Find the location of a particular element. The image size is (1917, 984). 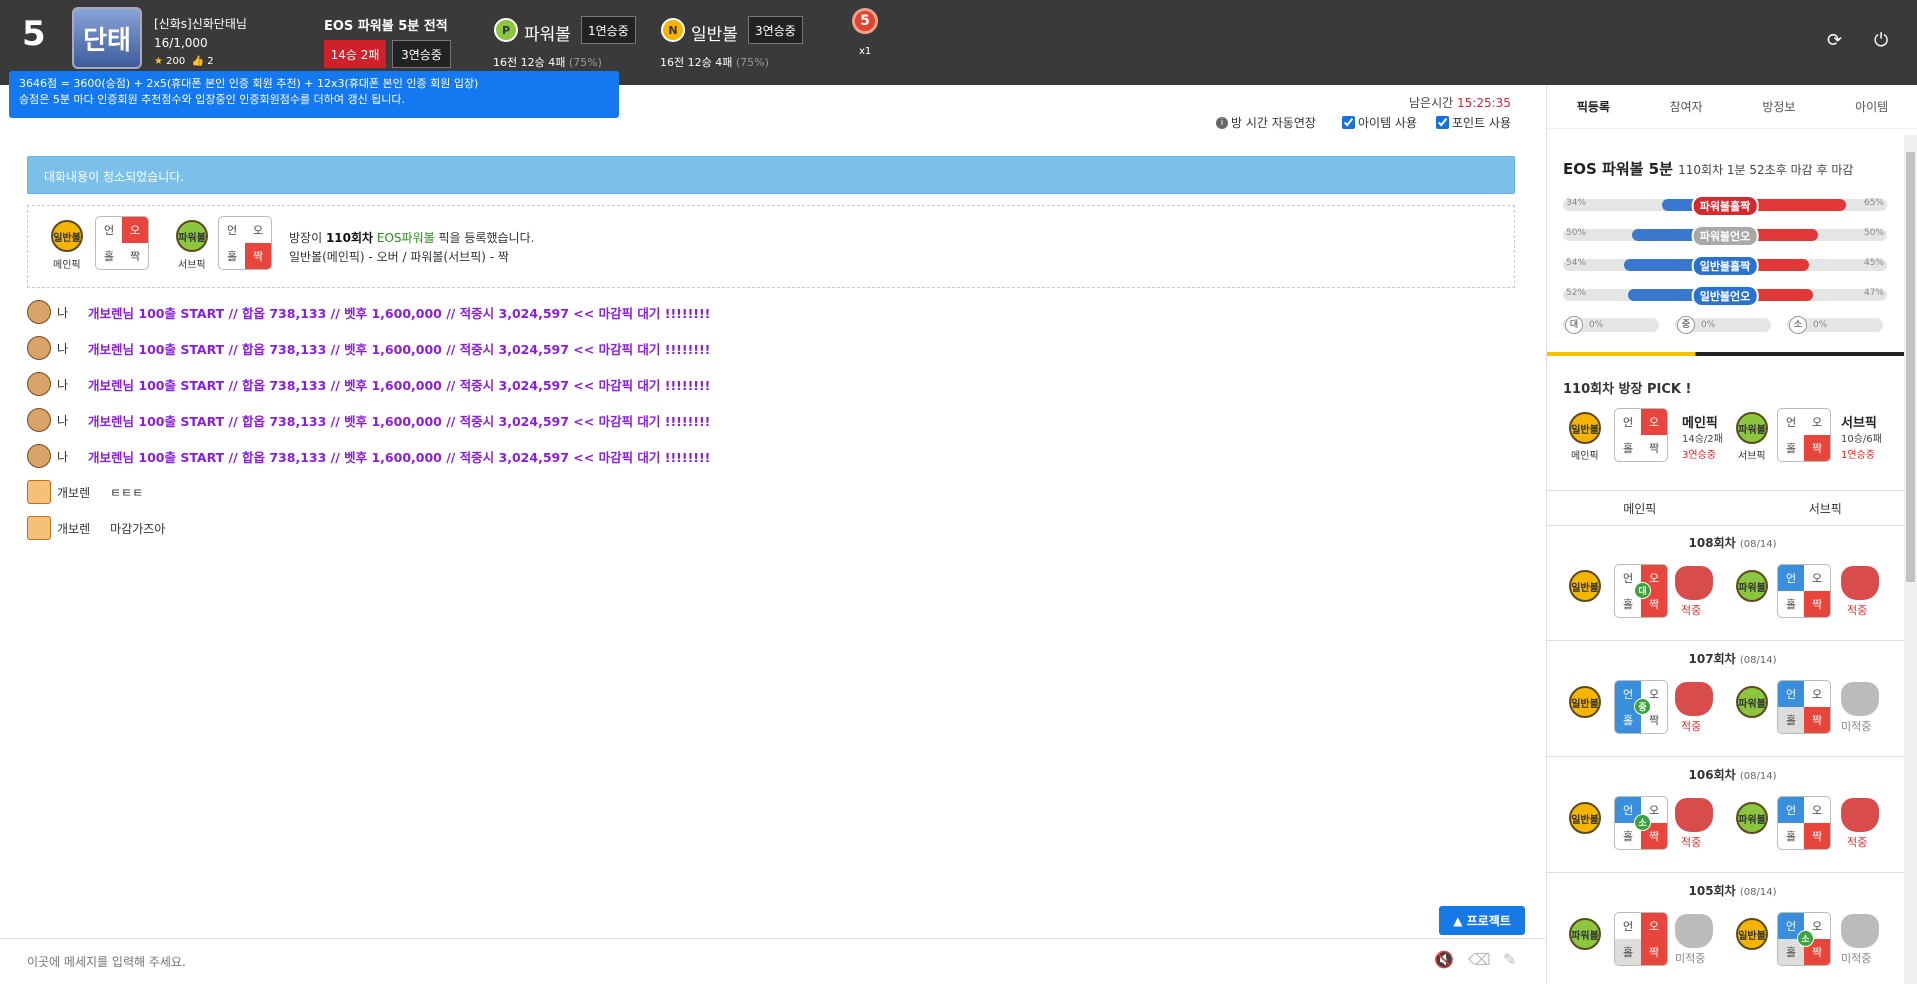

round-main-ball: 중 is located at coordinates (1642, 706).